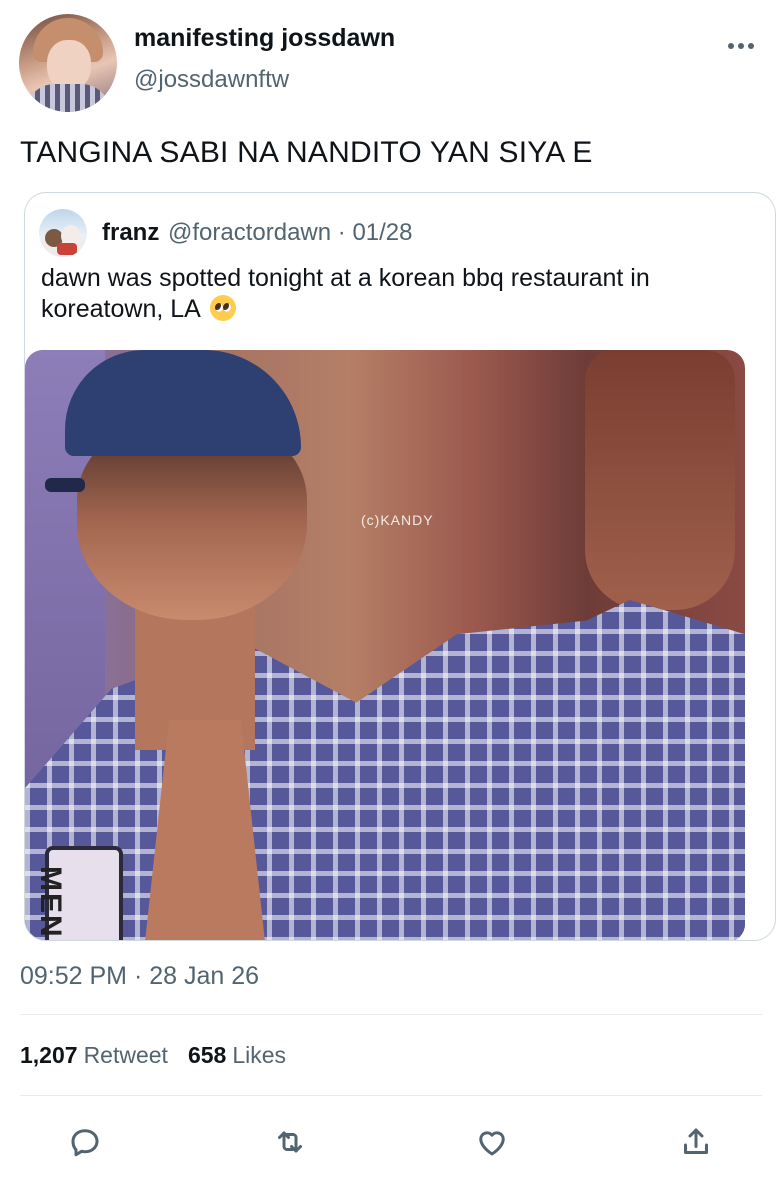 The image size is (782, 1200). Describe the element at coordinates (139, 976) in the screenshot. I see `tweet-timestamp: 09:52 PM · 28 Jan 26` at that location.